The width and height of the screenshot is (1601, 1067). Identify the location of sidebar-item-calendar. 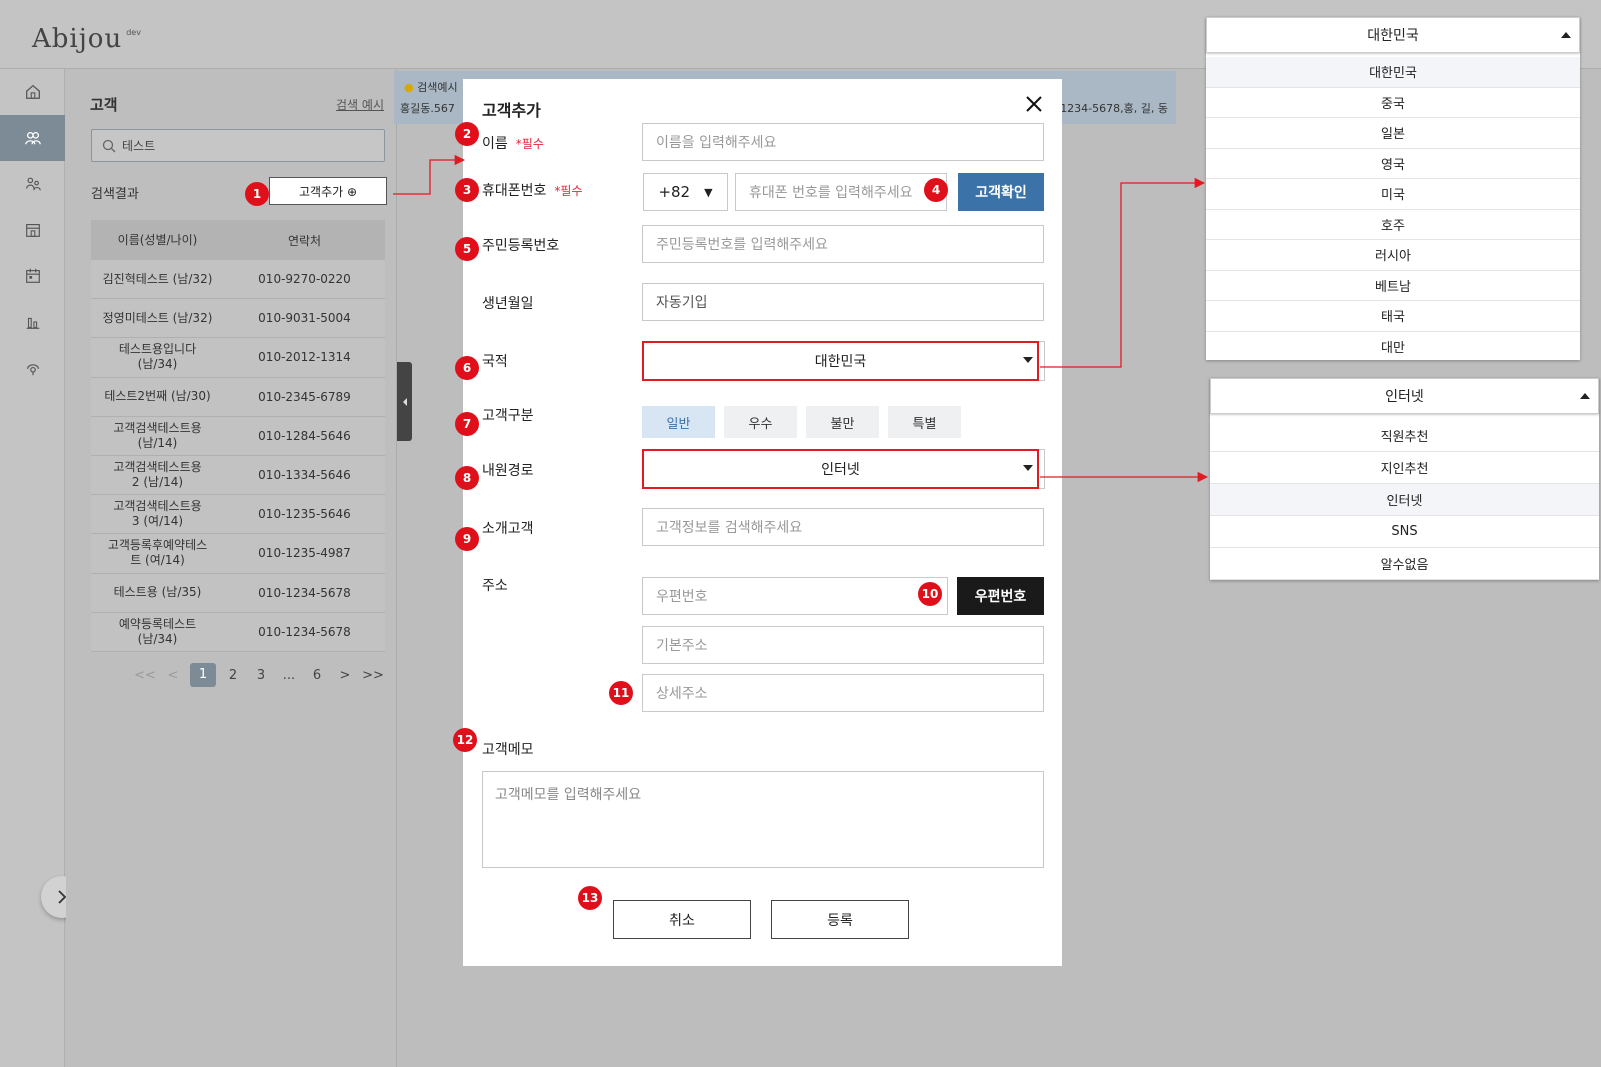
(32, 276).